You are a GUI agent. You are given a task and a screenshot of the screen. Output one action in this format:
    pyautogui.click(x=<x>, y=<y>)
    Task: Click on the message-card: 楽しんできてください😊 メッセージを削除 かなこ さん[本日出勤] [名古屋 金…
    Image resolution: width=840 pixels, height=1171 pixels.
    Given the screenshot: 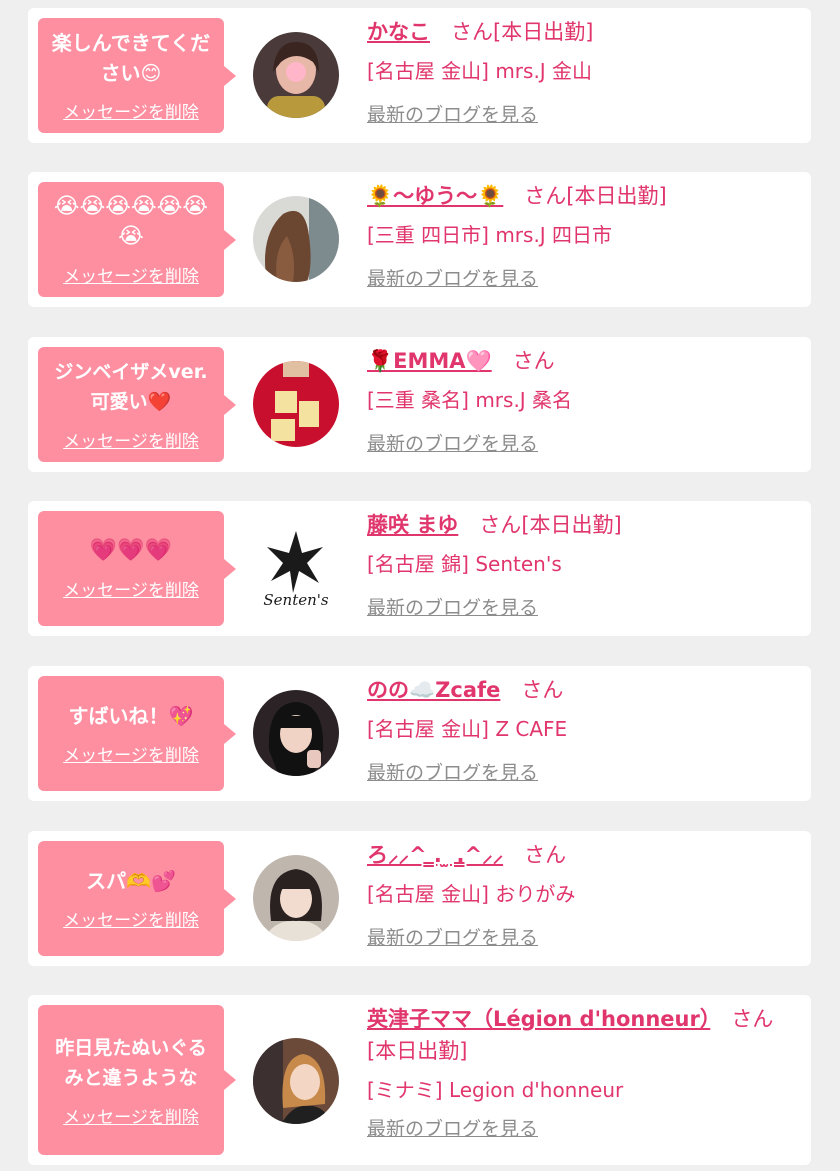 What is the action you would take?
    pyautogui.click(x=419, y=75)
    